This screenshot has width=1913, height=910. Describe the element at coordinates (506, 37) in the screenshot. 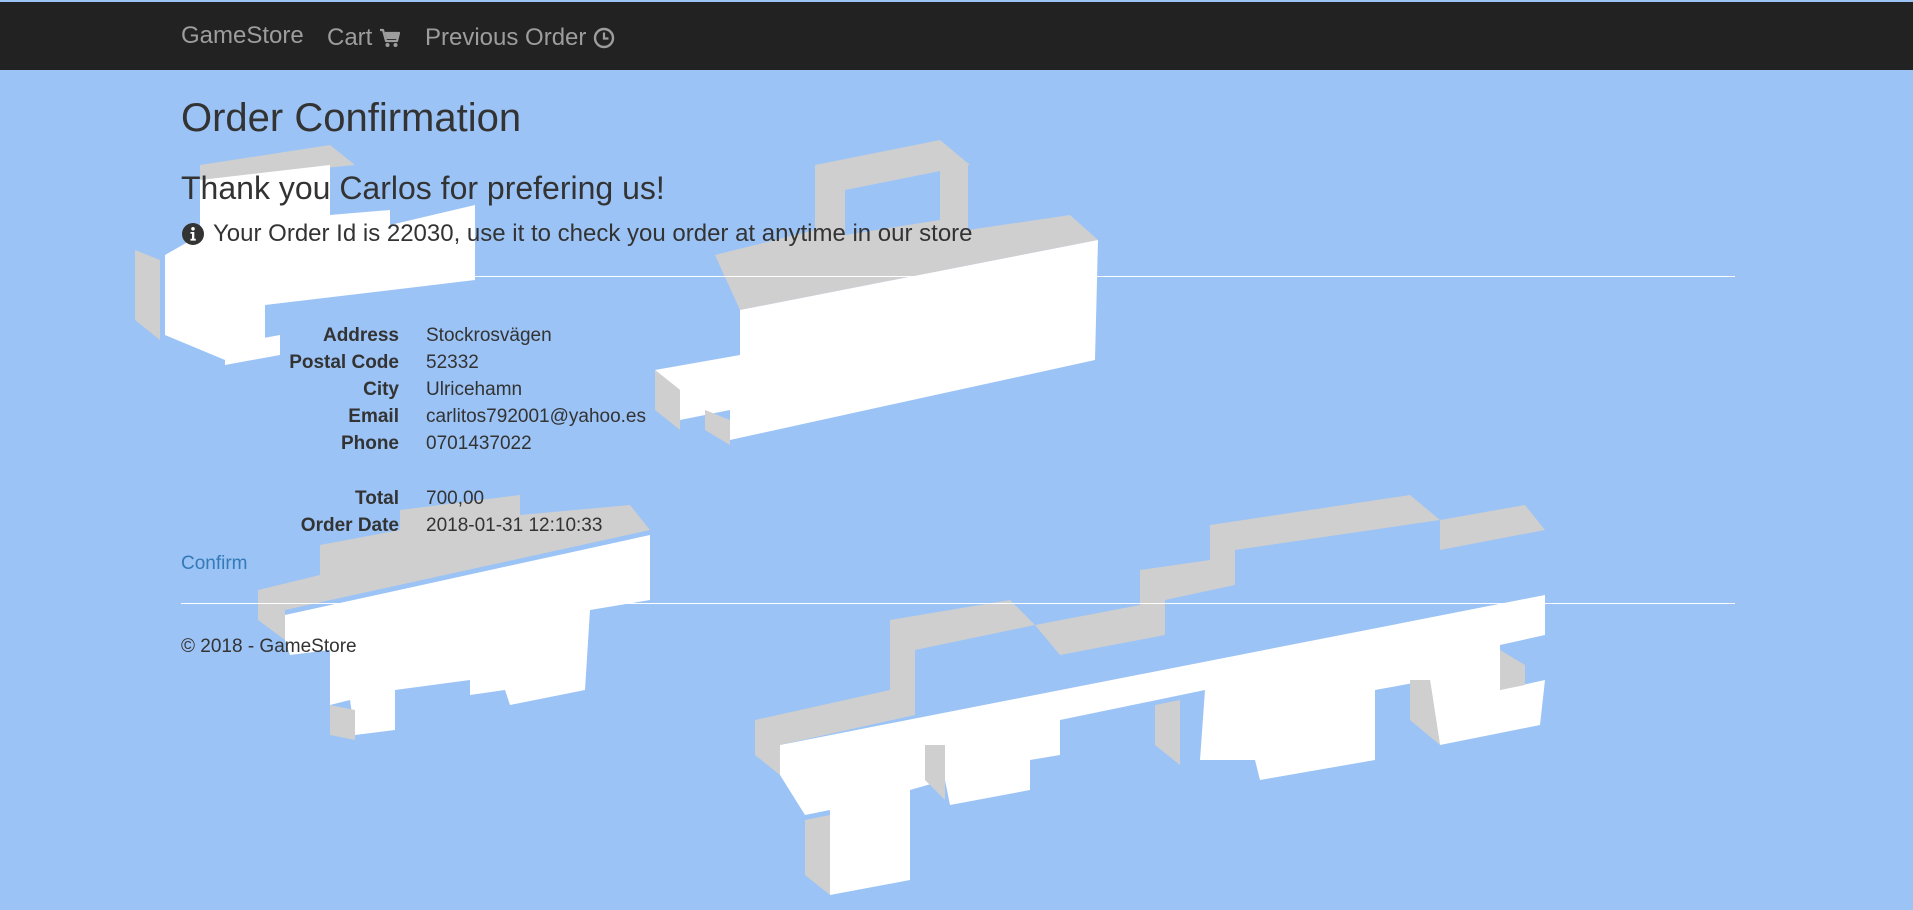

I see `nav-previous-order-label: Previous Order` at that location.